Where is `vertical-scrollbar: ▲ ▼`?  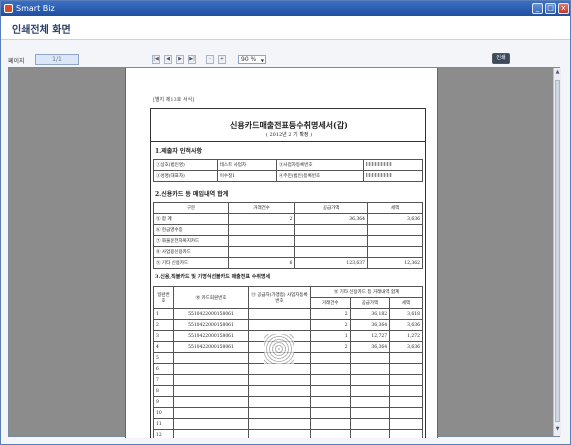
vertical-scrollbar: ▲ ▼ is located at coordinates (557, 252).